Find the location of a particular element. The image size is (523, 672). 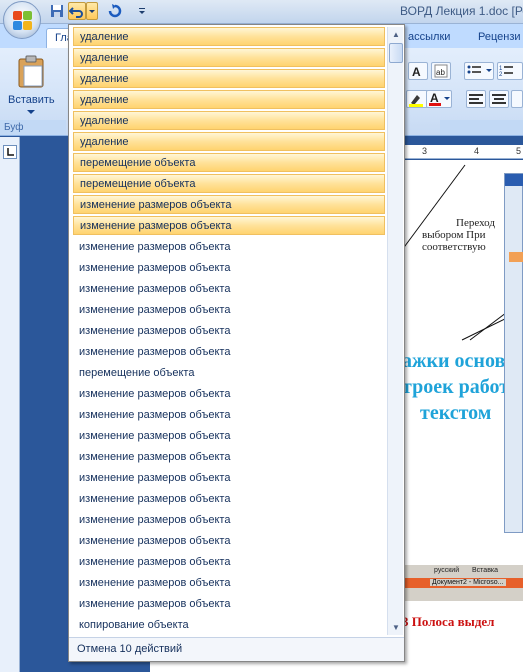

clipboard-icon is located at coordinates (31, 71).